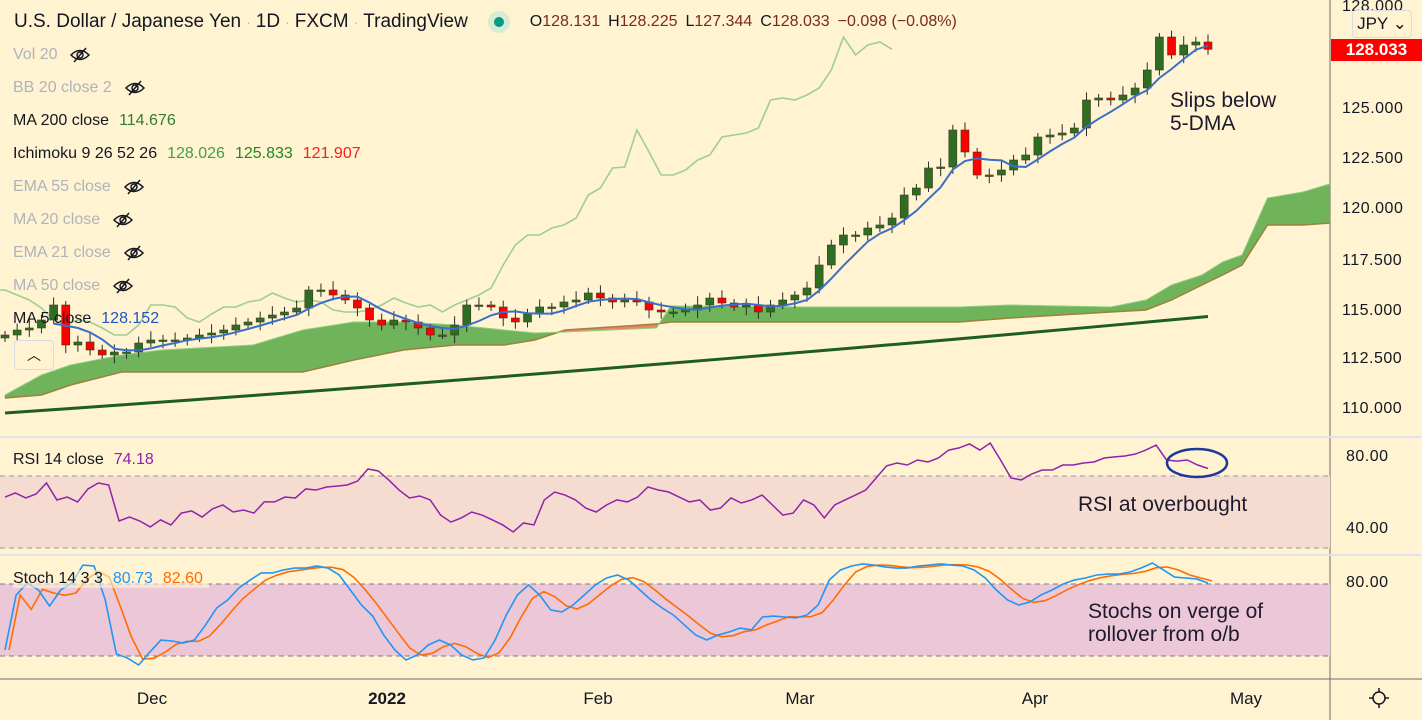 The width and height of the screenshot is (1422, 720). I want to click on legend-item: EMA 55 close, so click(79, 187).